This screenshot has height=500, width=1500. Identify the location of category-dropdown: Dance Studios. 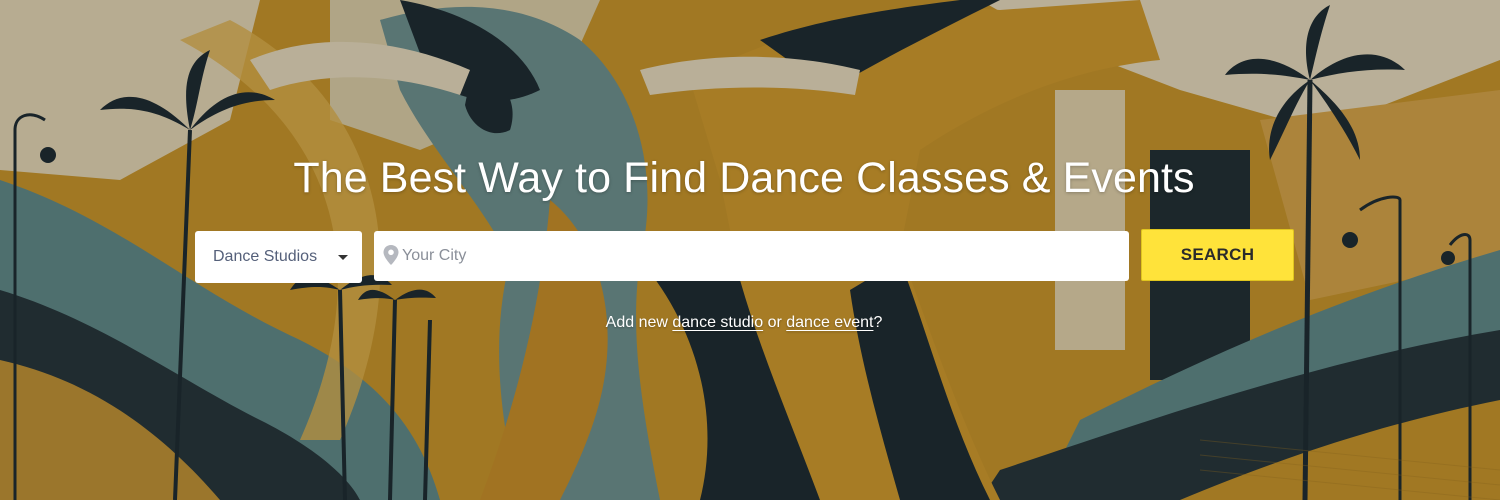
(278, 257).